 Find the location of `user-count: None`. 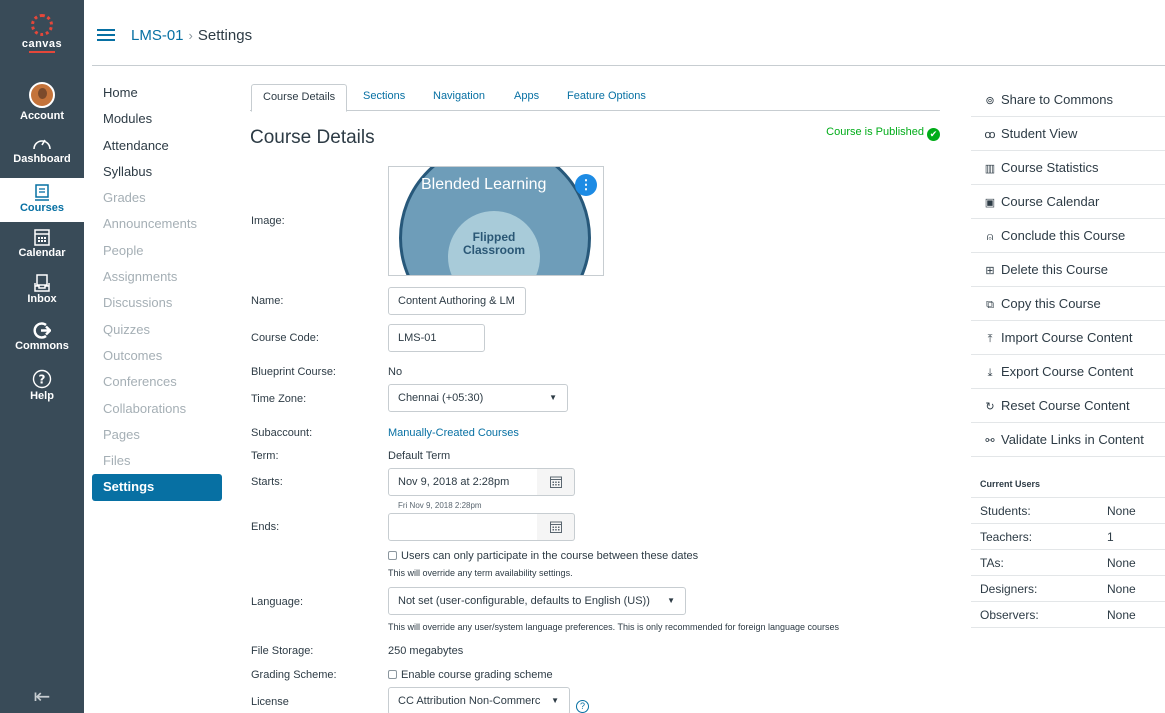

user-count: None is located at coordinates (1121, 615).